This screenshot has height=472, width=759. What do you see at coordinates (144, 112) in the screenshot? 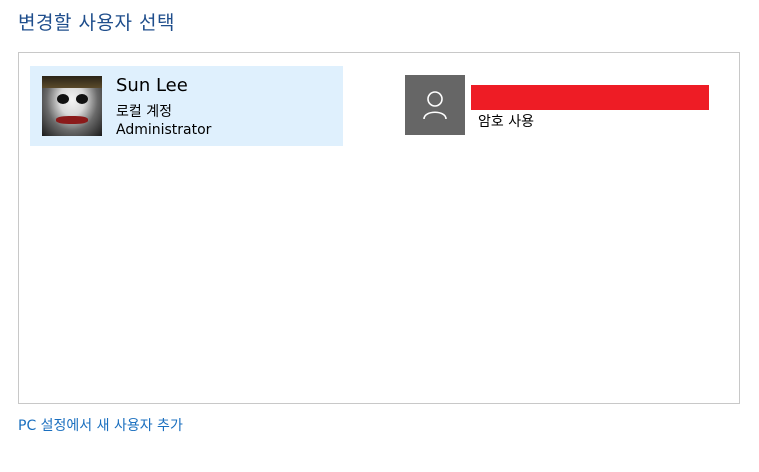
I see `account-type: 로컬 계정` at bounding box center [144, 112].